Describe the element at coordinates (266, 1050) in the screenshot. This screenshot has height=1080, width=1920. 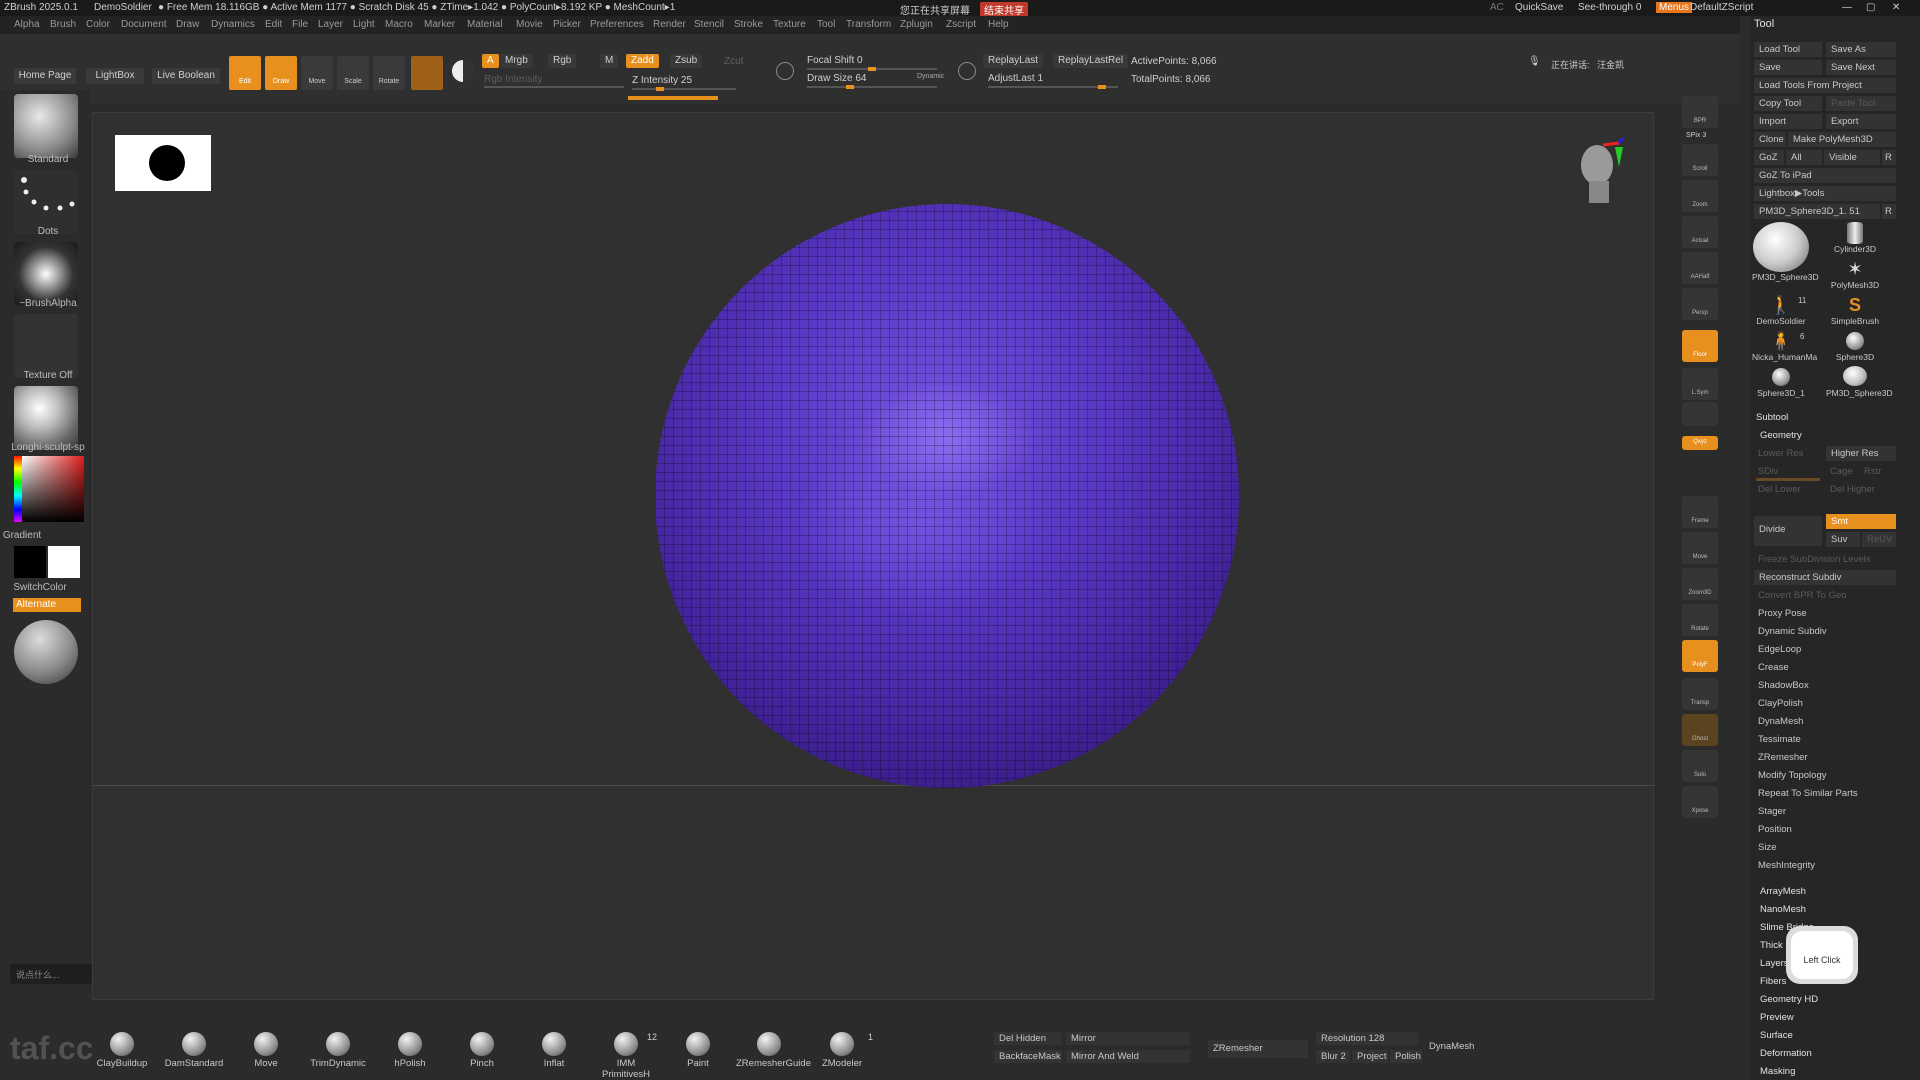
I see `brush-move: Move` at that location.